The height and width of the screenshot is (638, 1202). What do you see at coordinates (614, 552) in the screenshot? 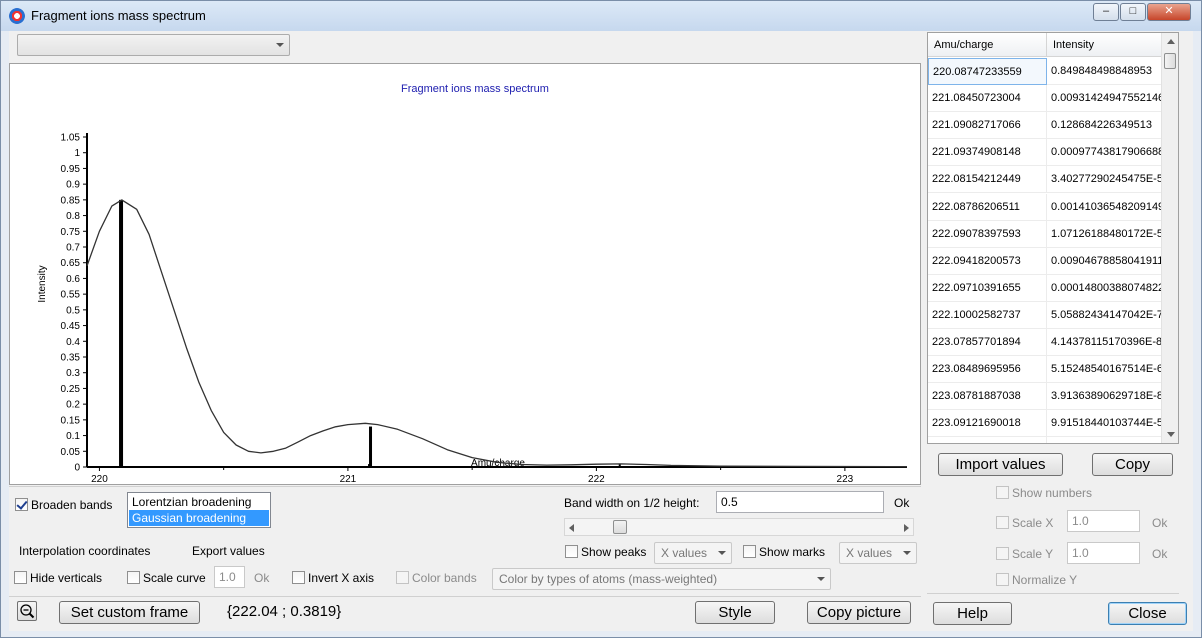
I see `show-peaks-label: Show peaks` at bounding box center [614, 552].